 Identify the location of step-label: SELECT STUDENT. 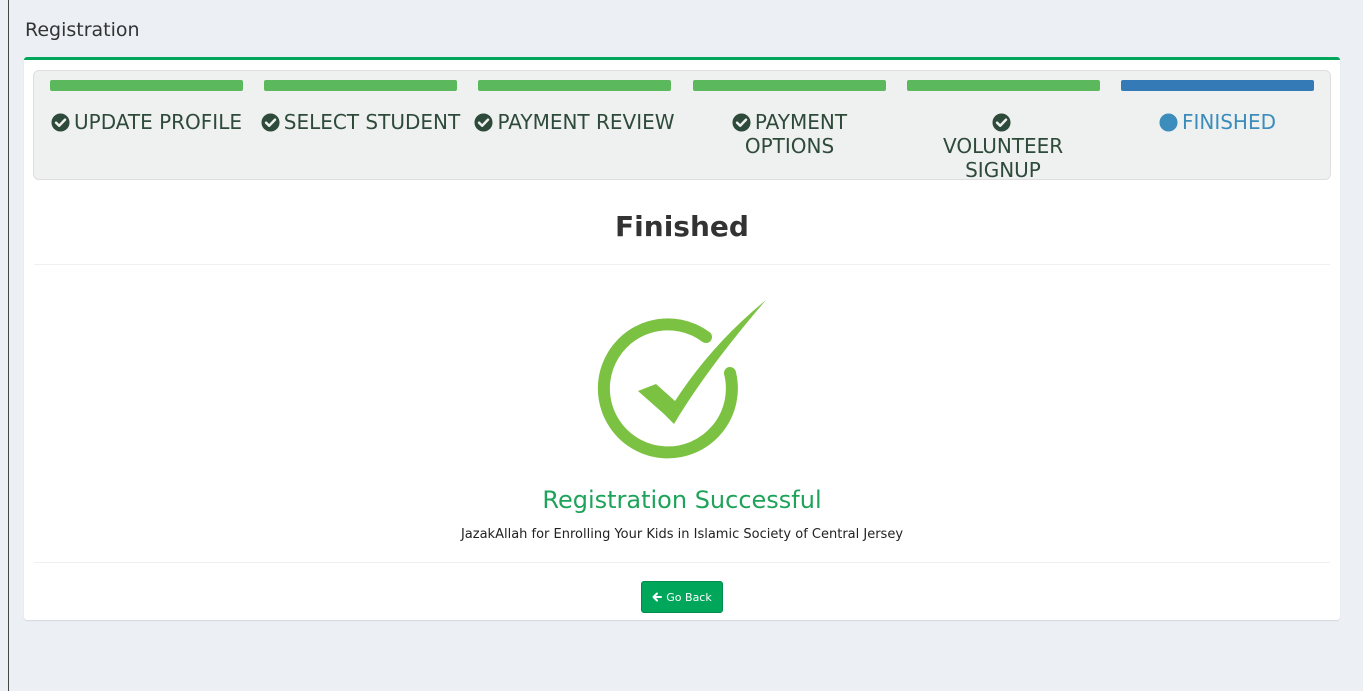
(372, 122).